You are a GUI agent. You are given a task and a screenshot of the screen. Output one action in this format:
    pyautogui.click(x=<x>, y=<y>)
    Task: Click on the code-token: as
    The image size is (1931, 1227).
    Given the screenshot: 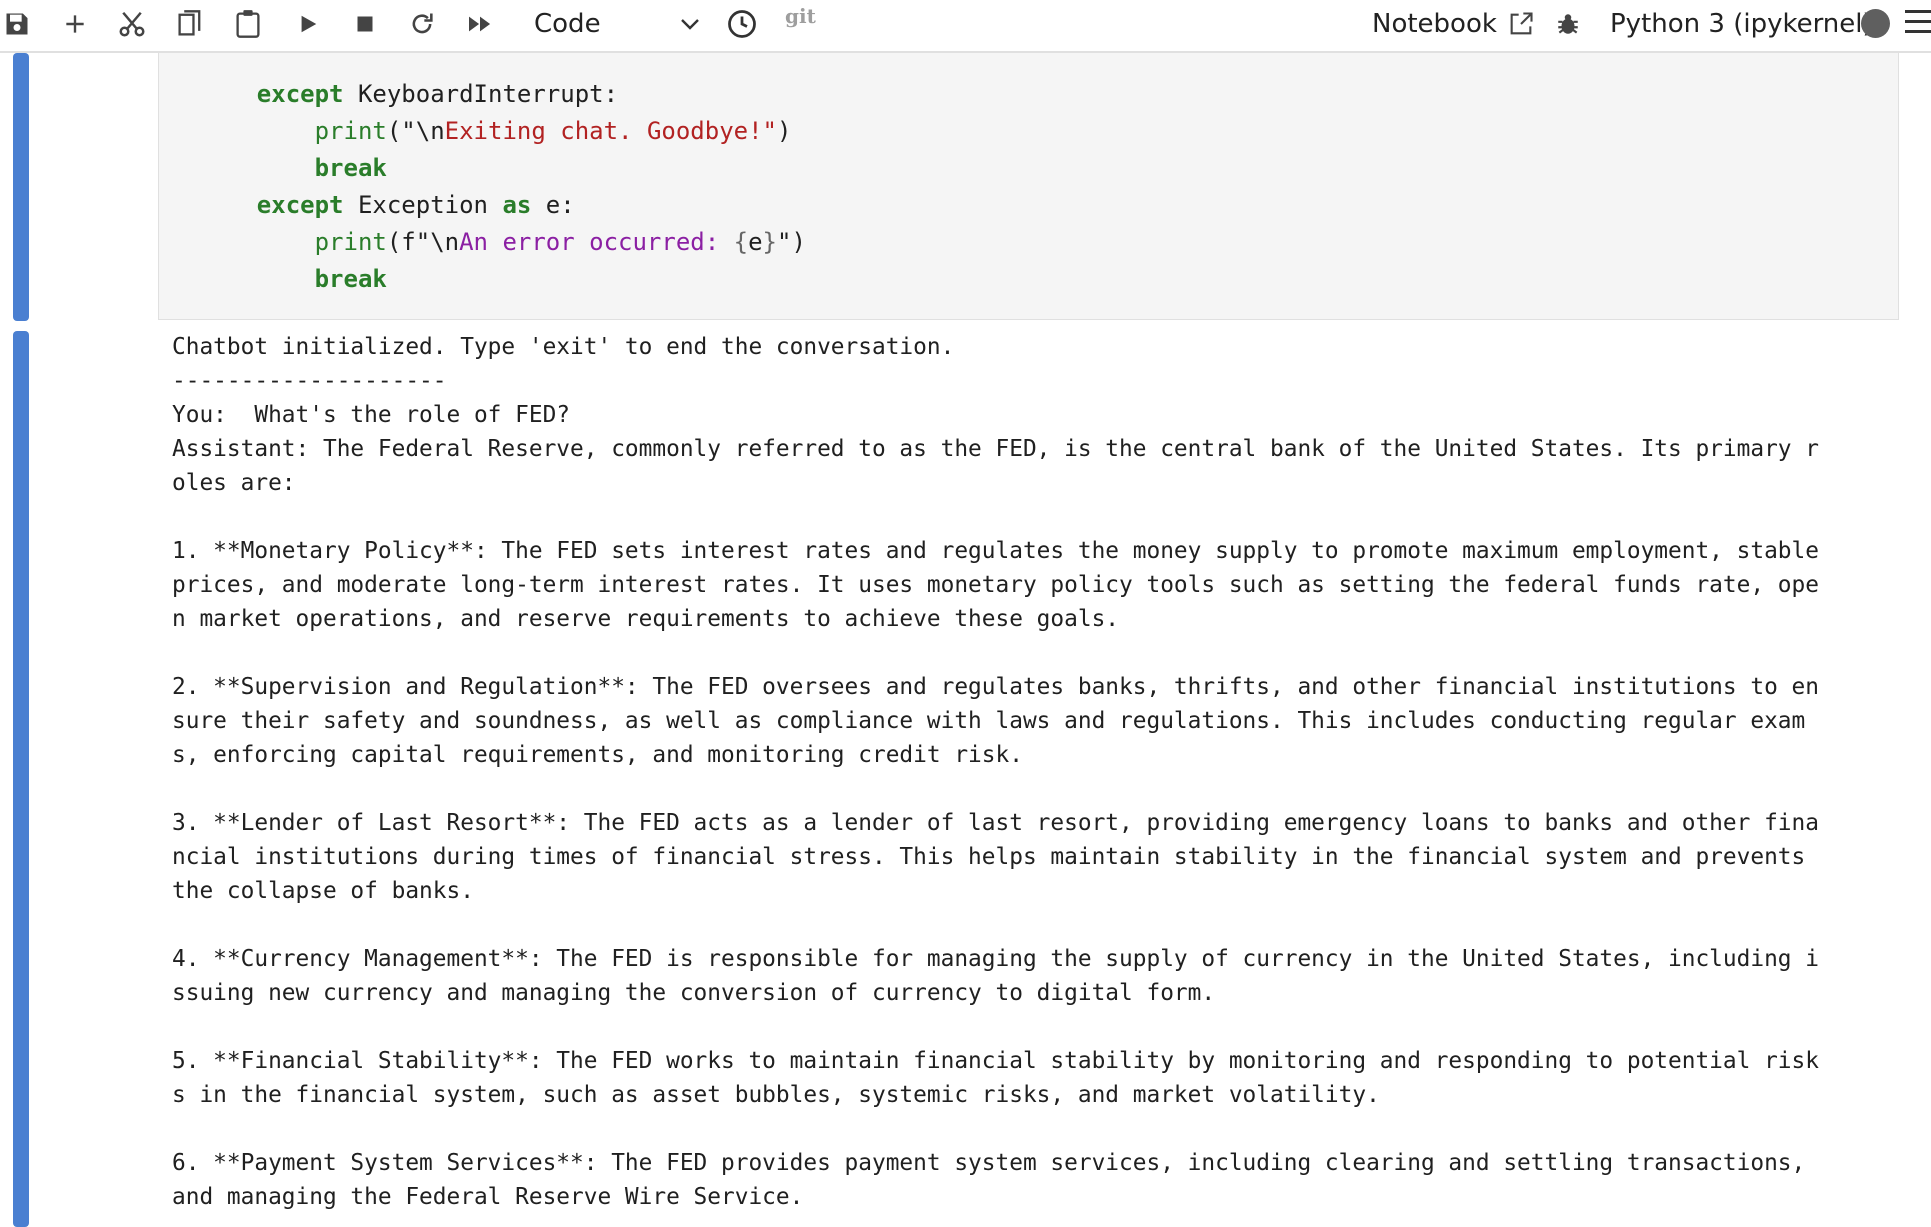 What is the action you would take?
    pyautogui.click(x=517, y=205)
    